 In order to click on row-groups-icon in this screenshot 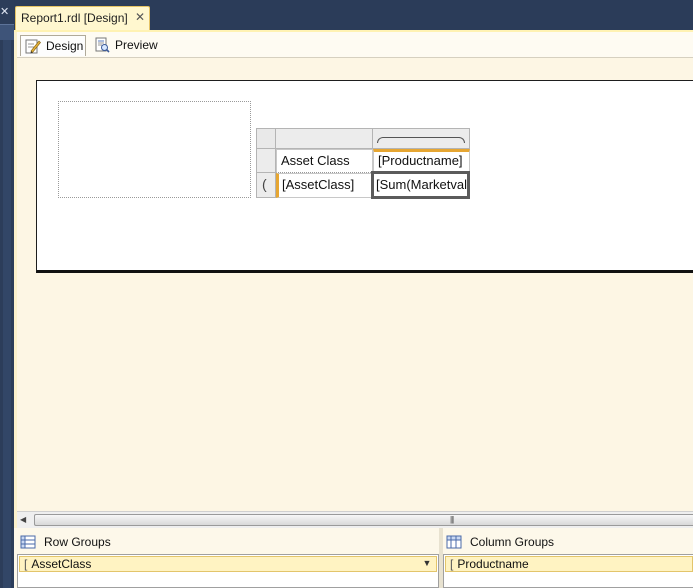, I will do `click(28, 542)`.